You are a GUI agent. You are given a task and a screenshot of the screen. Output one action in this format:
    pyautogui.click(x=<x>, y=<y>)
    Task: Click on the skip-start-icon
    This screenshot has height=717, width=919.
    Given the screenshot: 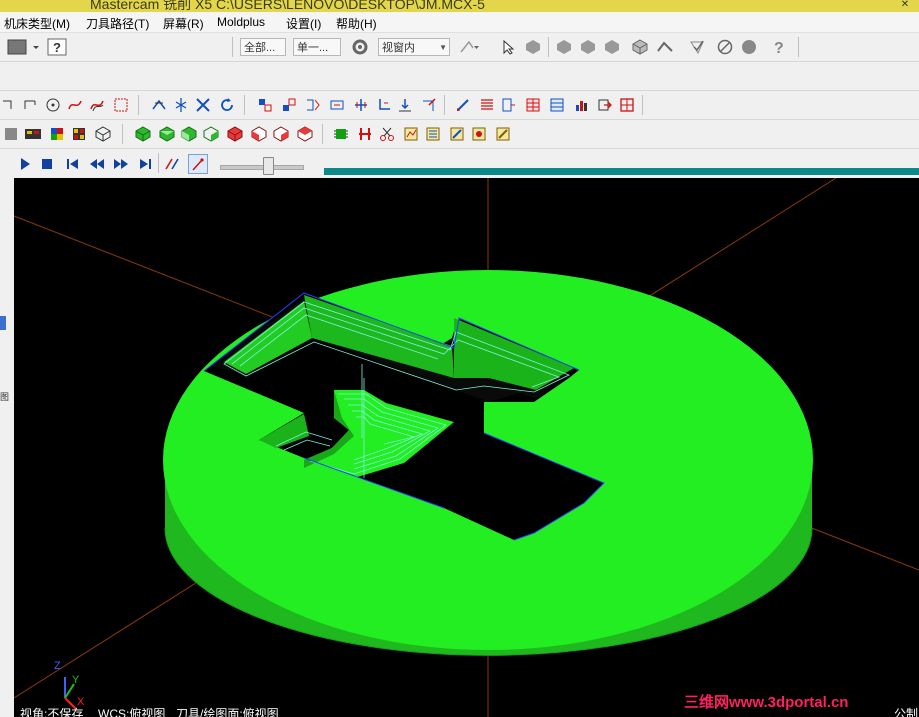 What is the action you would take?
    pyautogui.click(x=73, y=164)
    